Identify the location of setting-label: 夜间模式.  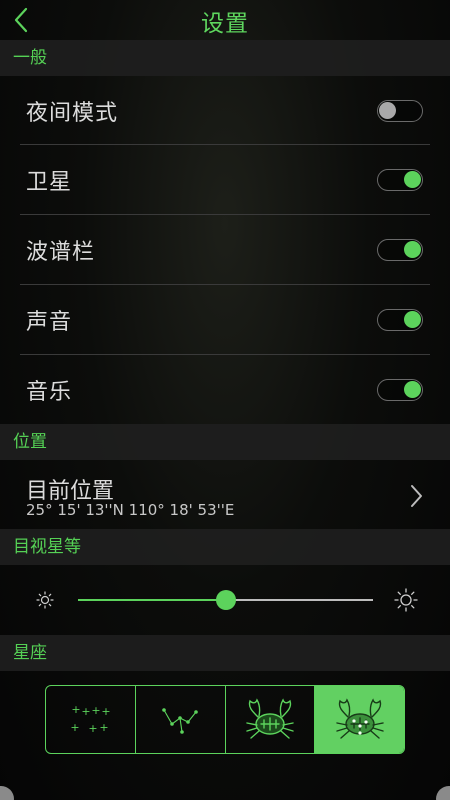
(72, 113).